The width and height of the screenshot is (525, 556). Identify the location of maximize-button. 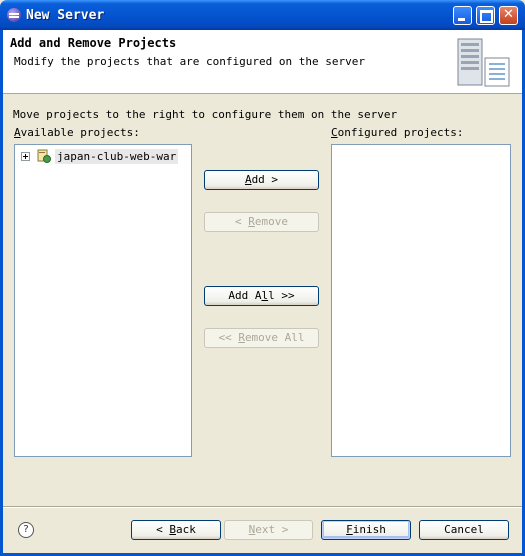
(485, 15).